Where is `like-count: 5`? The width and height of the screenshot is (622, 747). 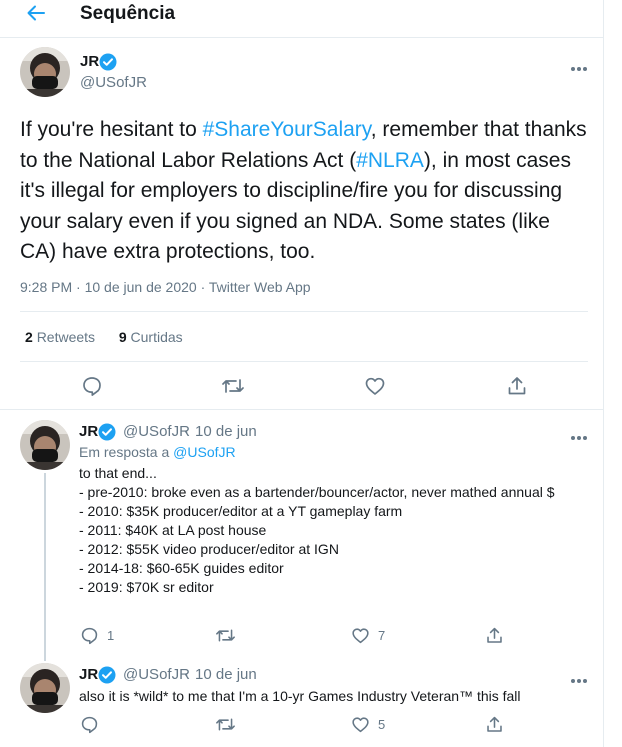 like-count: 5 is located at coordinates (382, 724).